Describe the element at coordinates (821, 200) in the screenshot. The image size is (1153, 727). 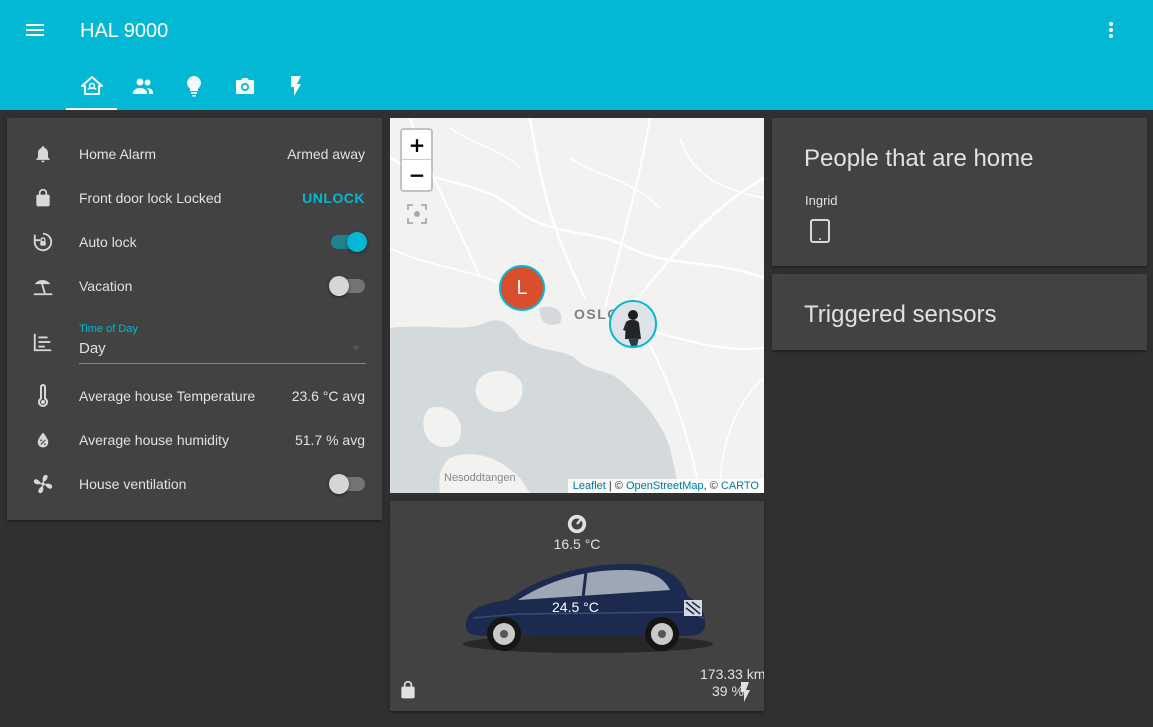
I see `person-name: Ingrid` at that location.